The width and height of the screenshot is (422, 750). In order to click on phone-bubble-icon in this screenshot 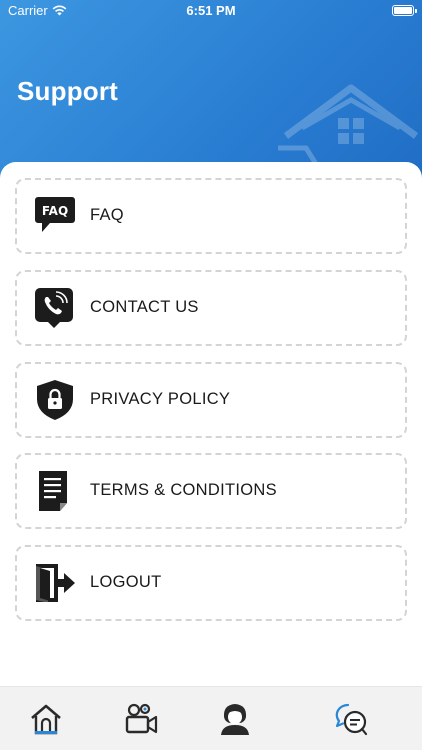, I will do `click(54, 308)`.